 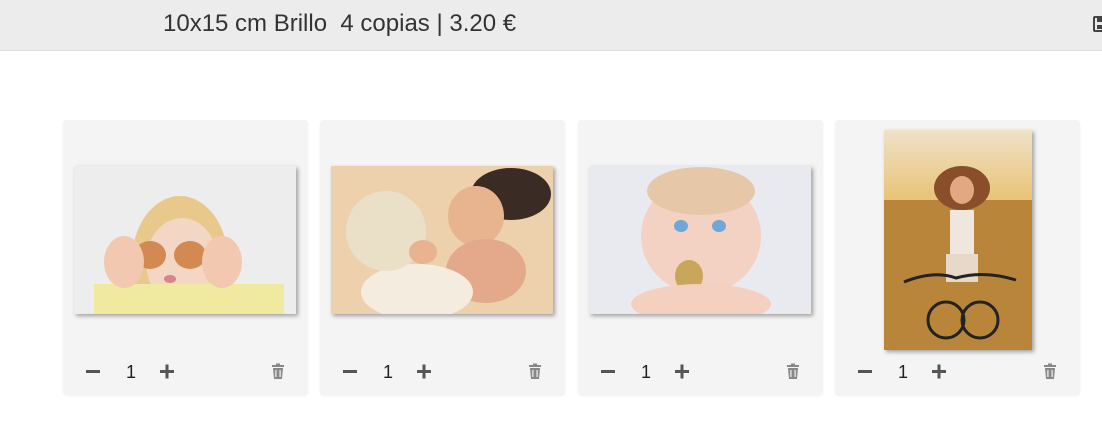 I want to click on save-icon, so click(x=1097, y=24).